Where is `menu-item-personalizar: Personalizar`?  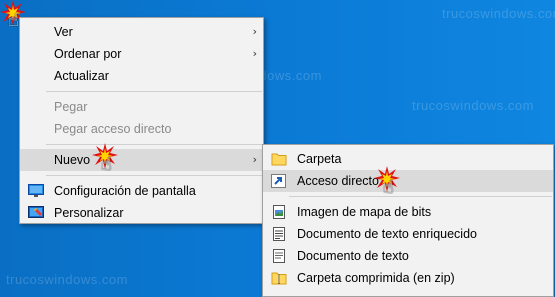 menu-item-personalizar: Personalizar is located at coordinates (141, 213).